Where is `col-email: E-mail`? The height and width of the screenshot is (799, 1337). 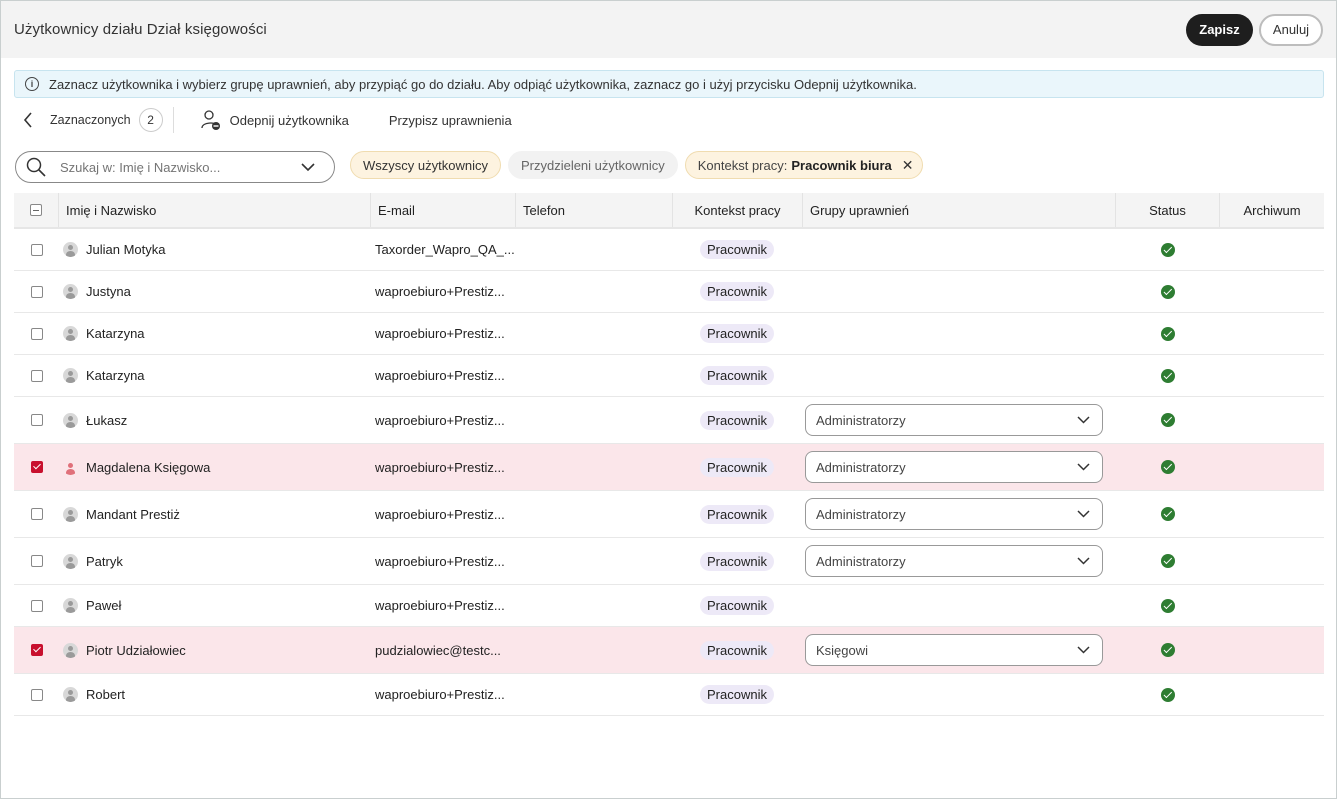 col-email: E-mail is located at coordinates (443, 210).